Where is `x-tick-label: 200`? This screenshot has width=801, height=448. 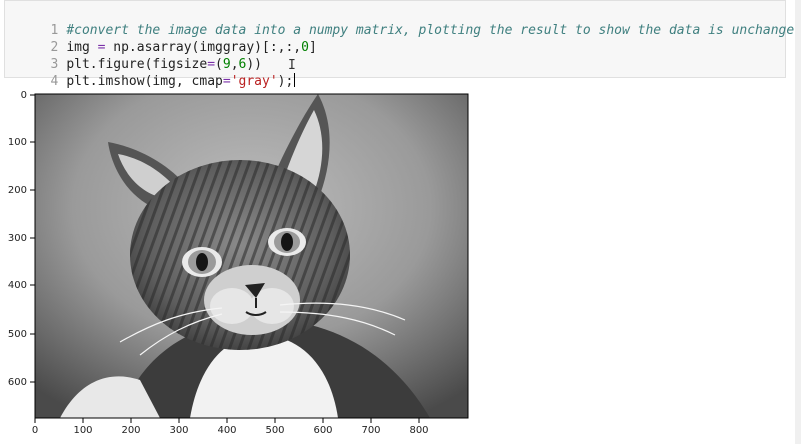 x-tick-label: 200 is located at coordinates (130, 430).